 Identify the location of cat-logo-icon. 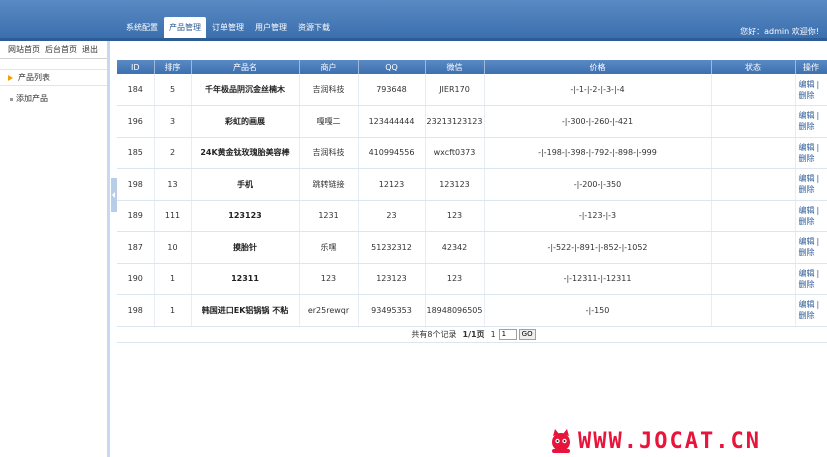
(561, 441).